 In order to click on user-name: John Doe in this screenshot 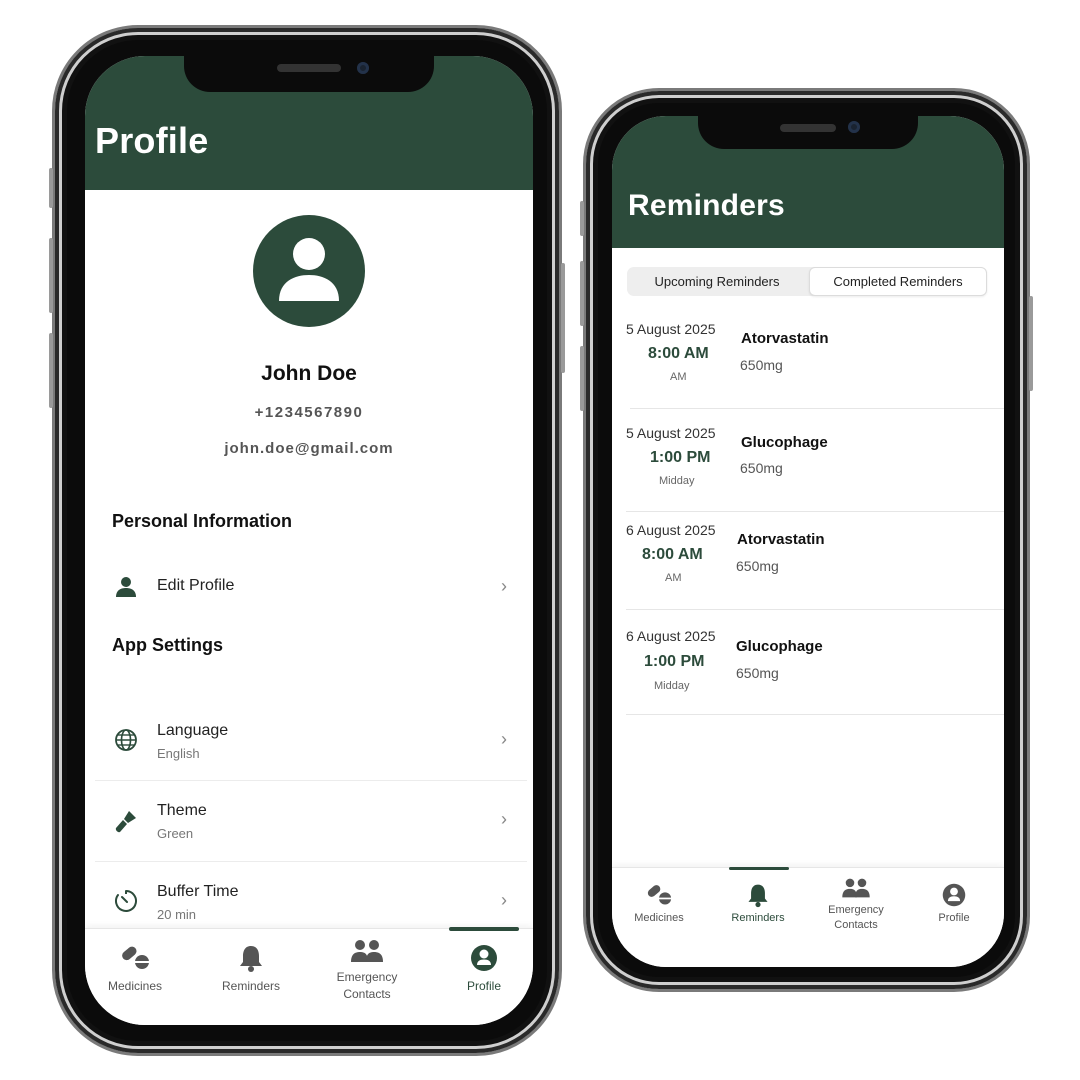, I will do `click(309, 373)`.